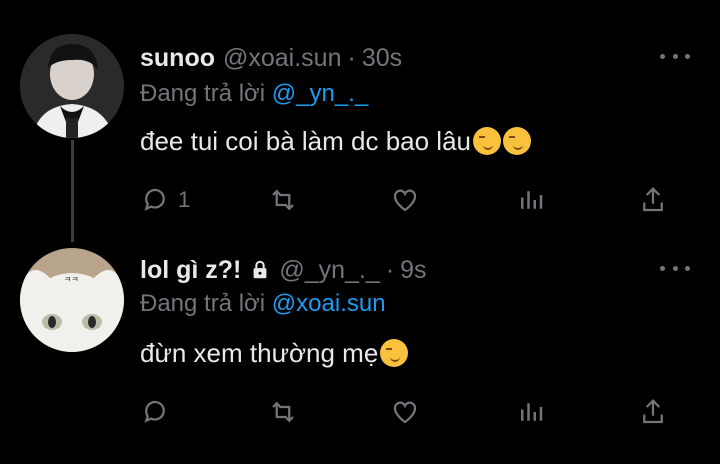  I want to click on display-name: sunoo, so click(177, 58).